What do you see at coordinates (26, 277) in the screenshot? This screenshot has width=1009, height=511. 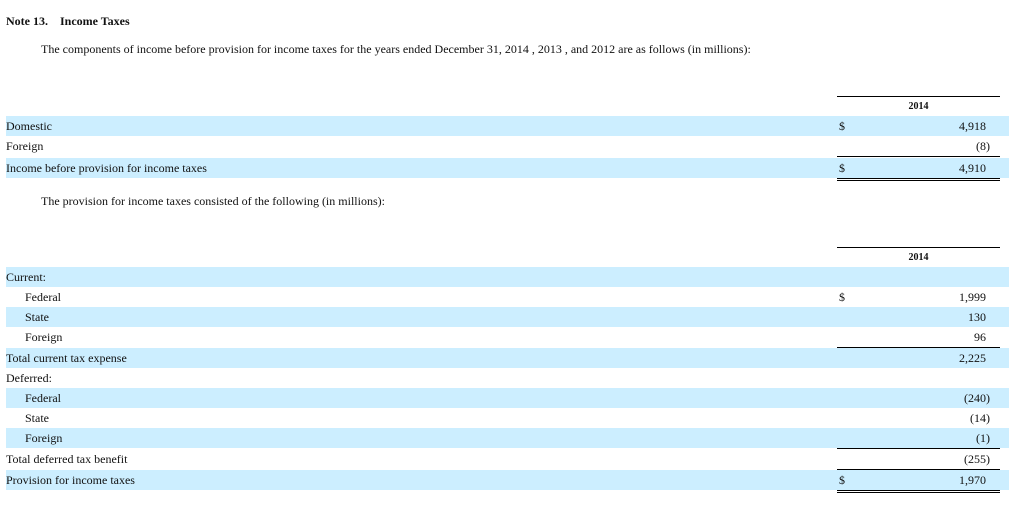 I see `section-label: Current:` at bounding box center [26, 277].